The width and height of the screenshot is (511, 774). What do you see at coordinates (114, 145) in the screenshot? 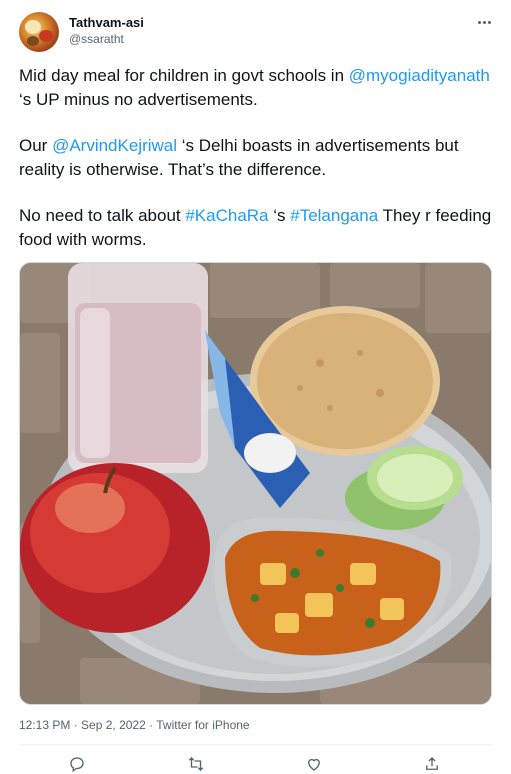
I see `mention-link: @ArvindKejriwal` at bounding box center [114, 145].